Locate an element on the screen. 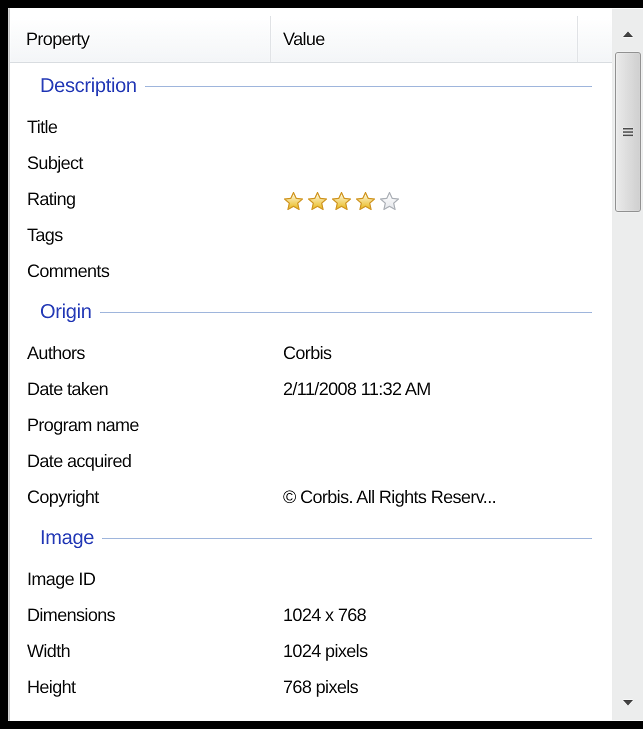 Image resolution: width=643 pixels, height=729 pixels. property-name: Comments is located at coordinates (68, 271).